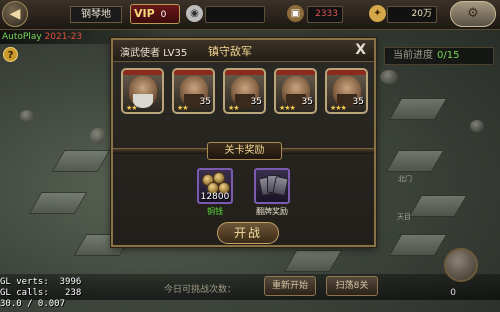 The width and height of the screenshot is (500, 312). I want to click on debug-overlay: GL verts: 3996 GL calls: 238 30.0 / 0.007, so click(40, 293).